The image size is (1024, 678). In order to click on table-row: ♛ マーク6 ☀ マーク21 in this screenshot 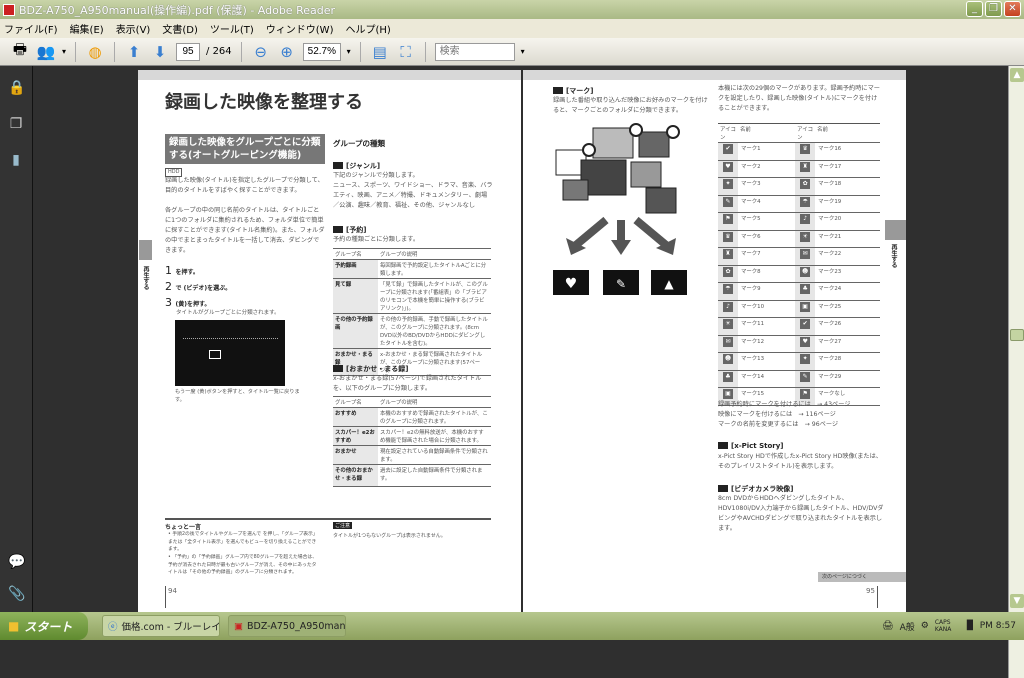, I will do `click(799, 239)`.